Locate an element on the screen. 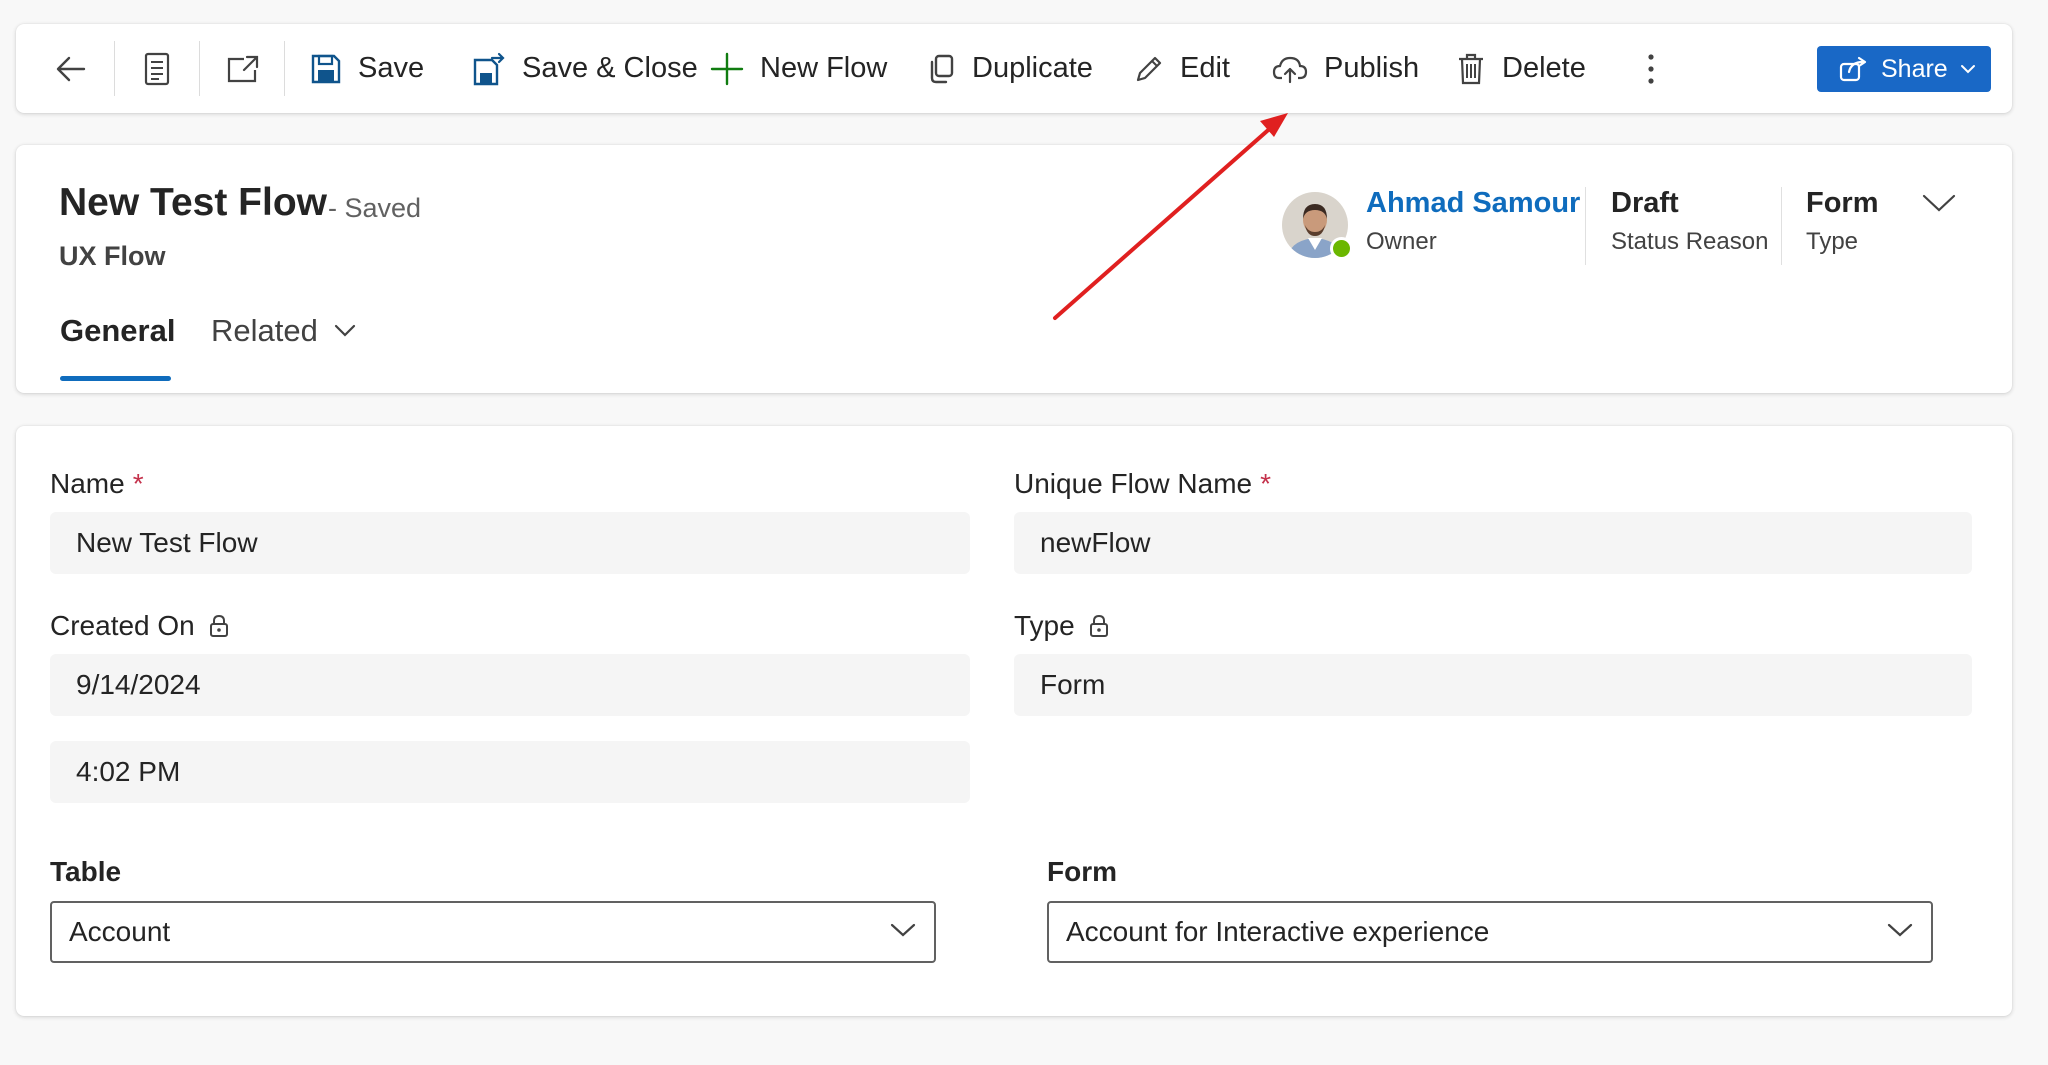  owner-label: Owner is located at coordinates (1401, 241).